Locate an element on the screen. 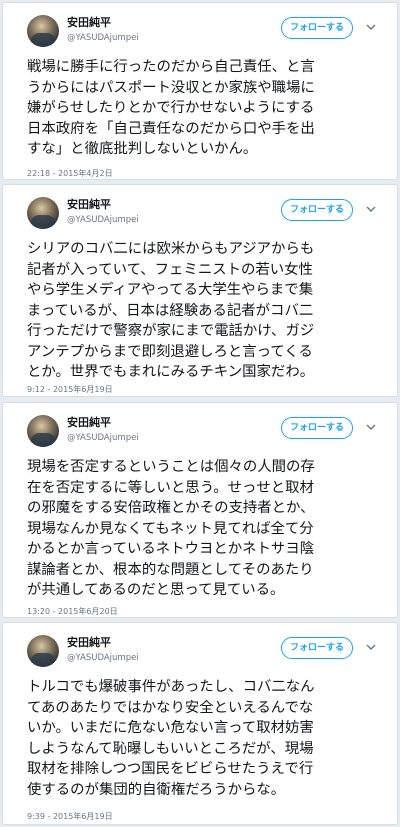  tweet-text-line: 謀論者とか、根本的な問題としてそのあたり is located at coordinates (170, 569).